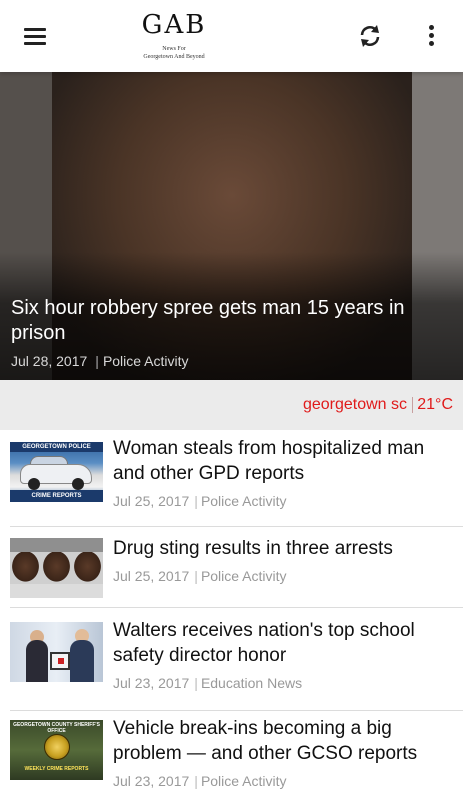 The image size is (463, 800). I want to click on thumb-caption-top: GEORGETOWN POLICE, so click(56, 447).